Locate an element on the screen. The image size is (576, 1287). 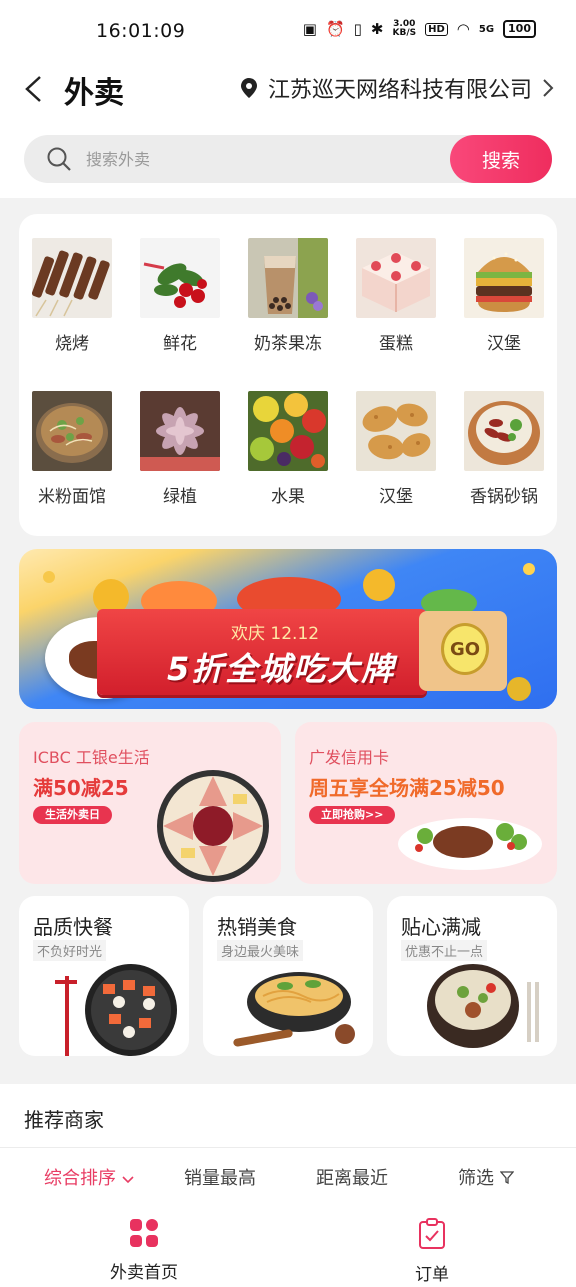
promo-title: ICBC 工银e生活 is located at coordinates (91, 756).